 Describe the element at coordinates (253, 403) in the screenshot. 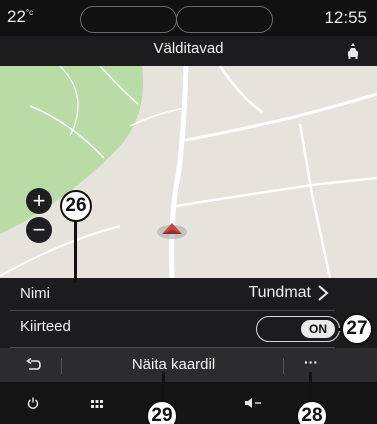

I see `volume-down-icon` at that location.